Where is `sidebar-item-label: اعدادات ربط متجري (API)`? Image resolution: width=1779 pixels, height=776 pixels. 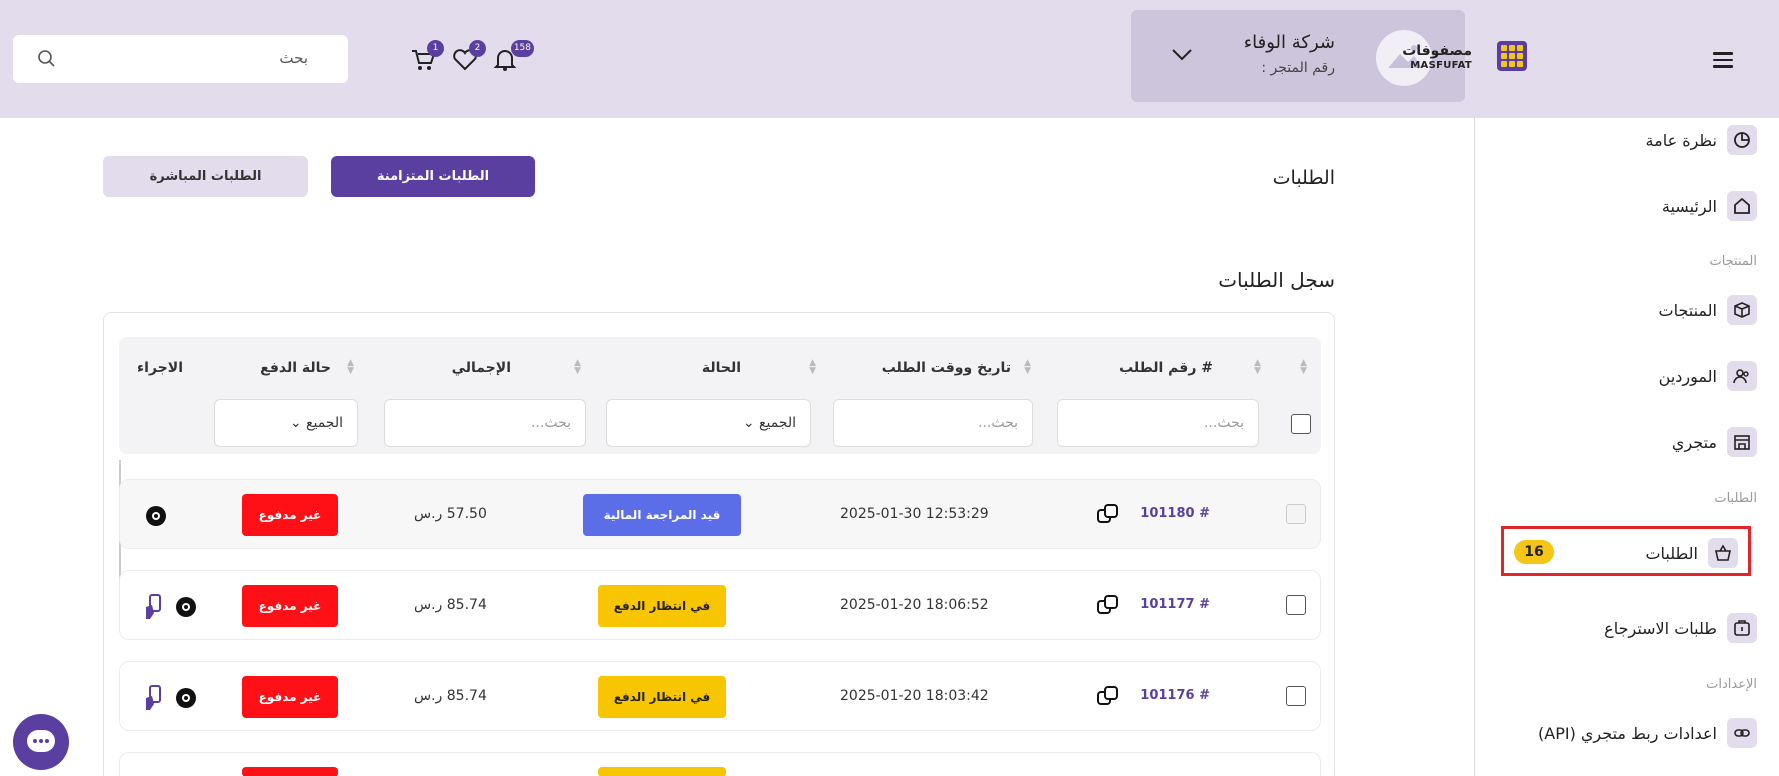 sidebar-item-label: اعدادات ربط متجري (API) is located at coordinates (1627, 733).